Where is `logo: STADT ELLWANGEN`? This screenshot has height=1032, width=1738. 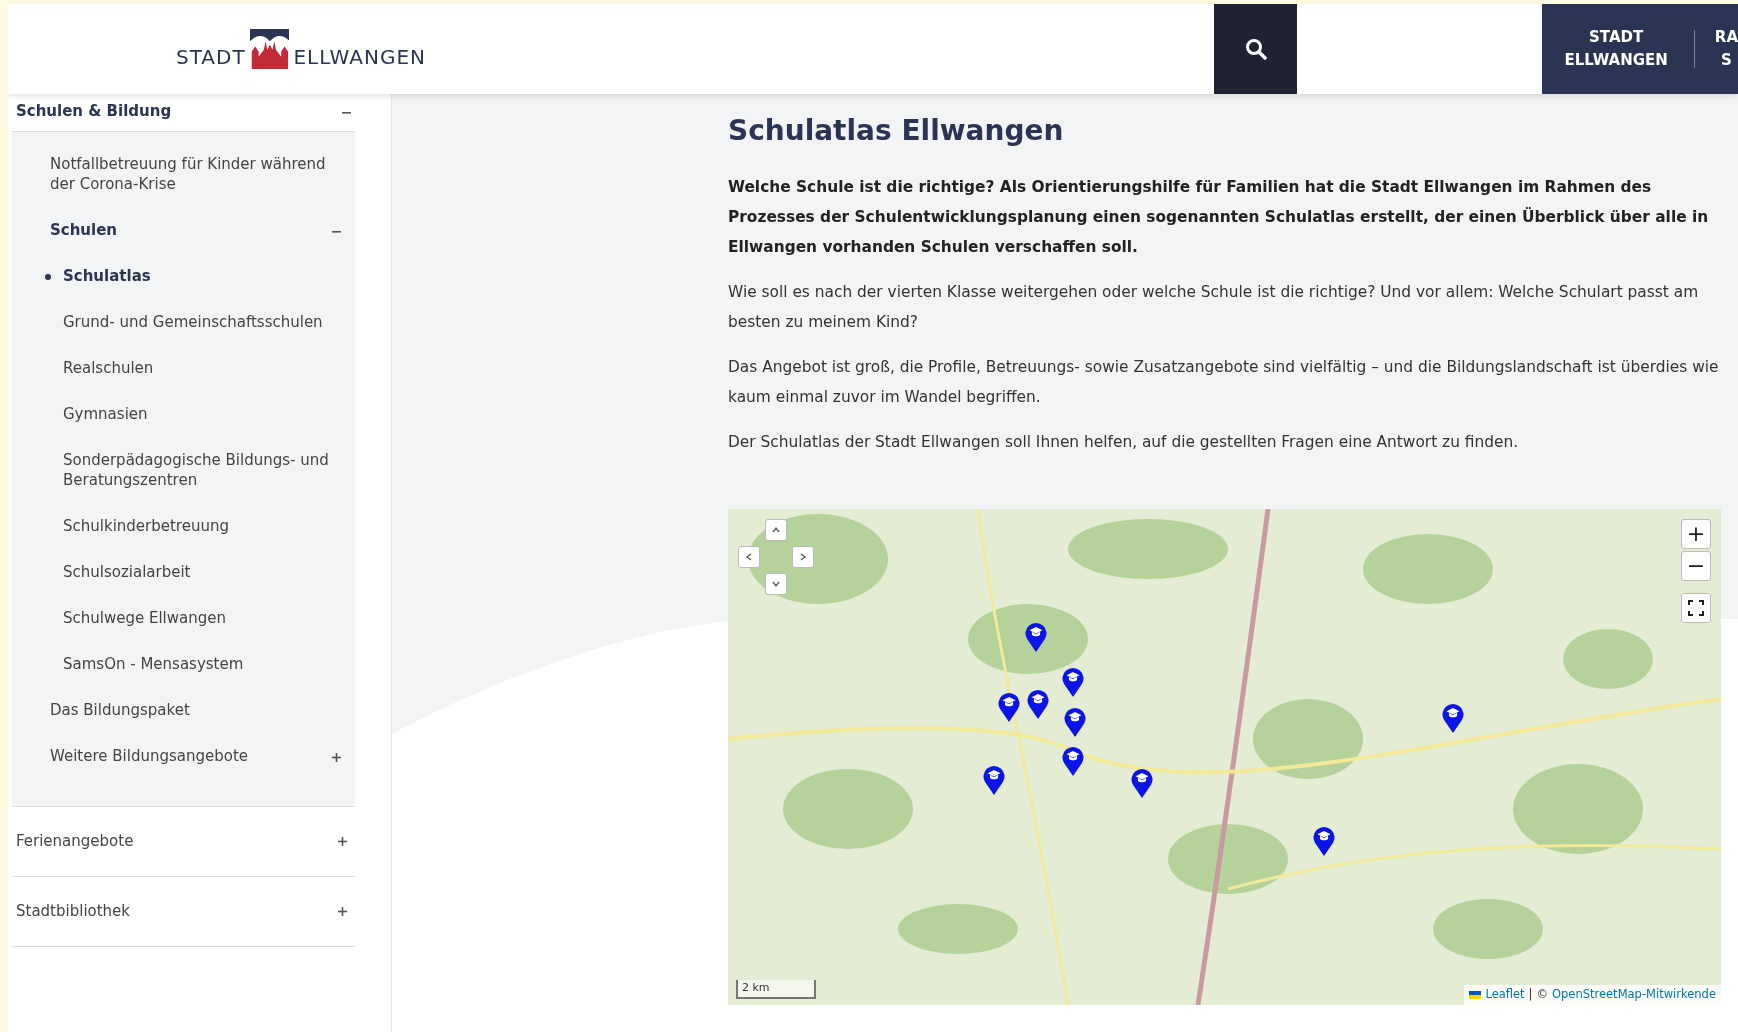
logo: STADT ELLWANGEN is located at coordinates (301, 49).